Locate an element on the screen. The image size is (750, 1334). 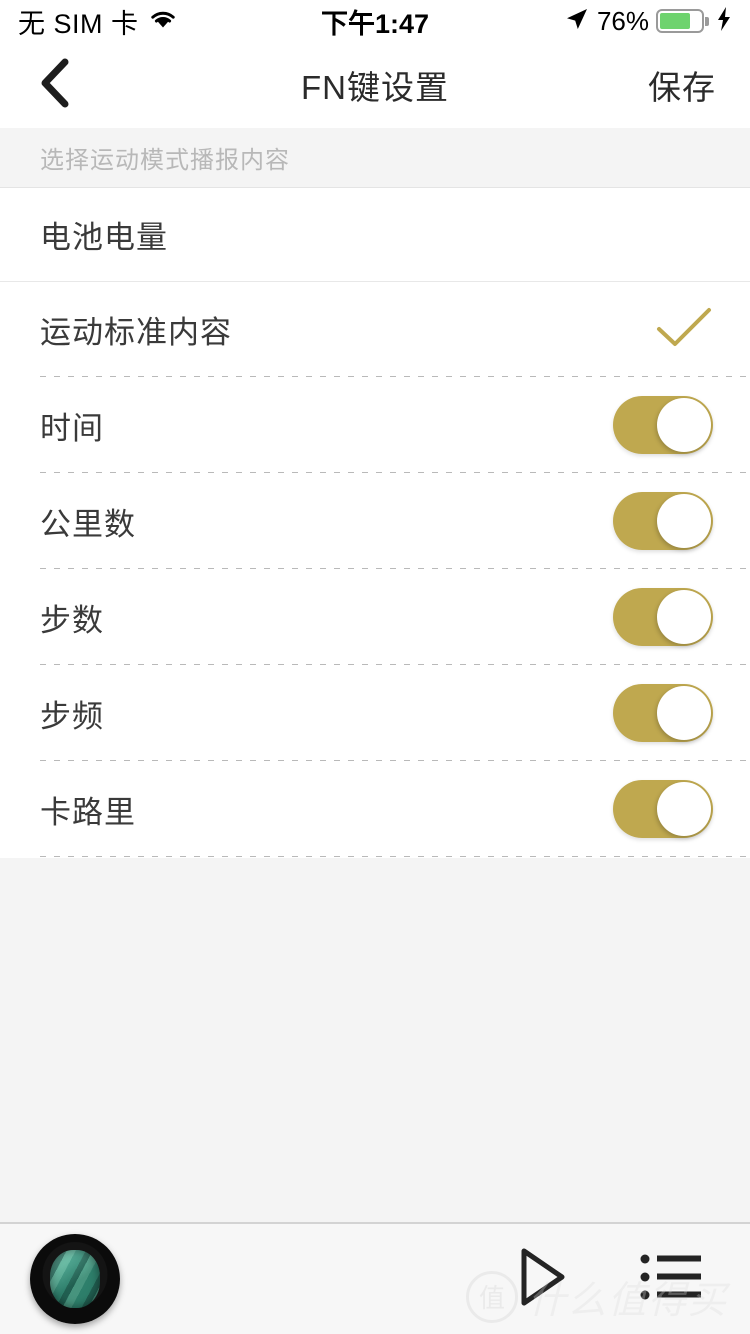
status-bar-left: 无 SIM 卡 is located at coordinates (98, 21).